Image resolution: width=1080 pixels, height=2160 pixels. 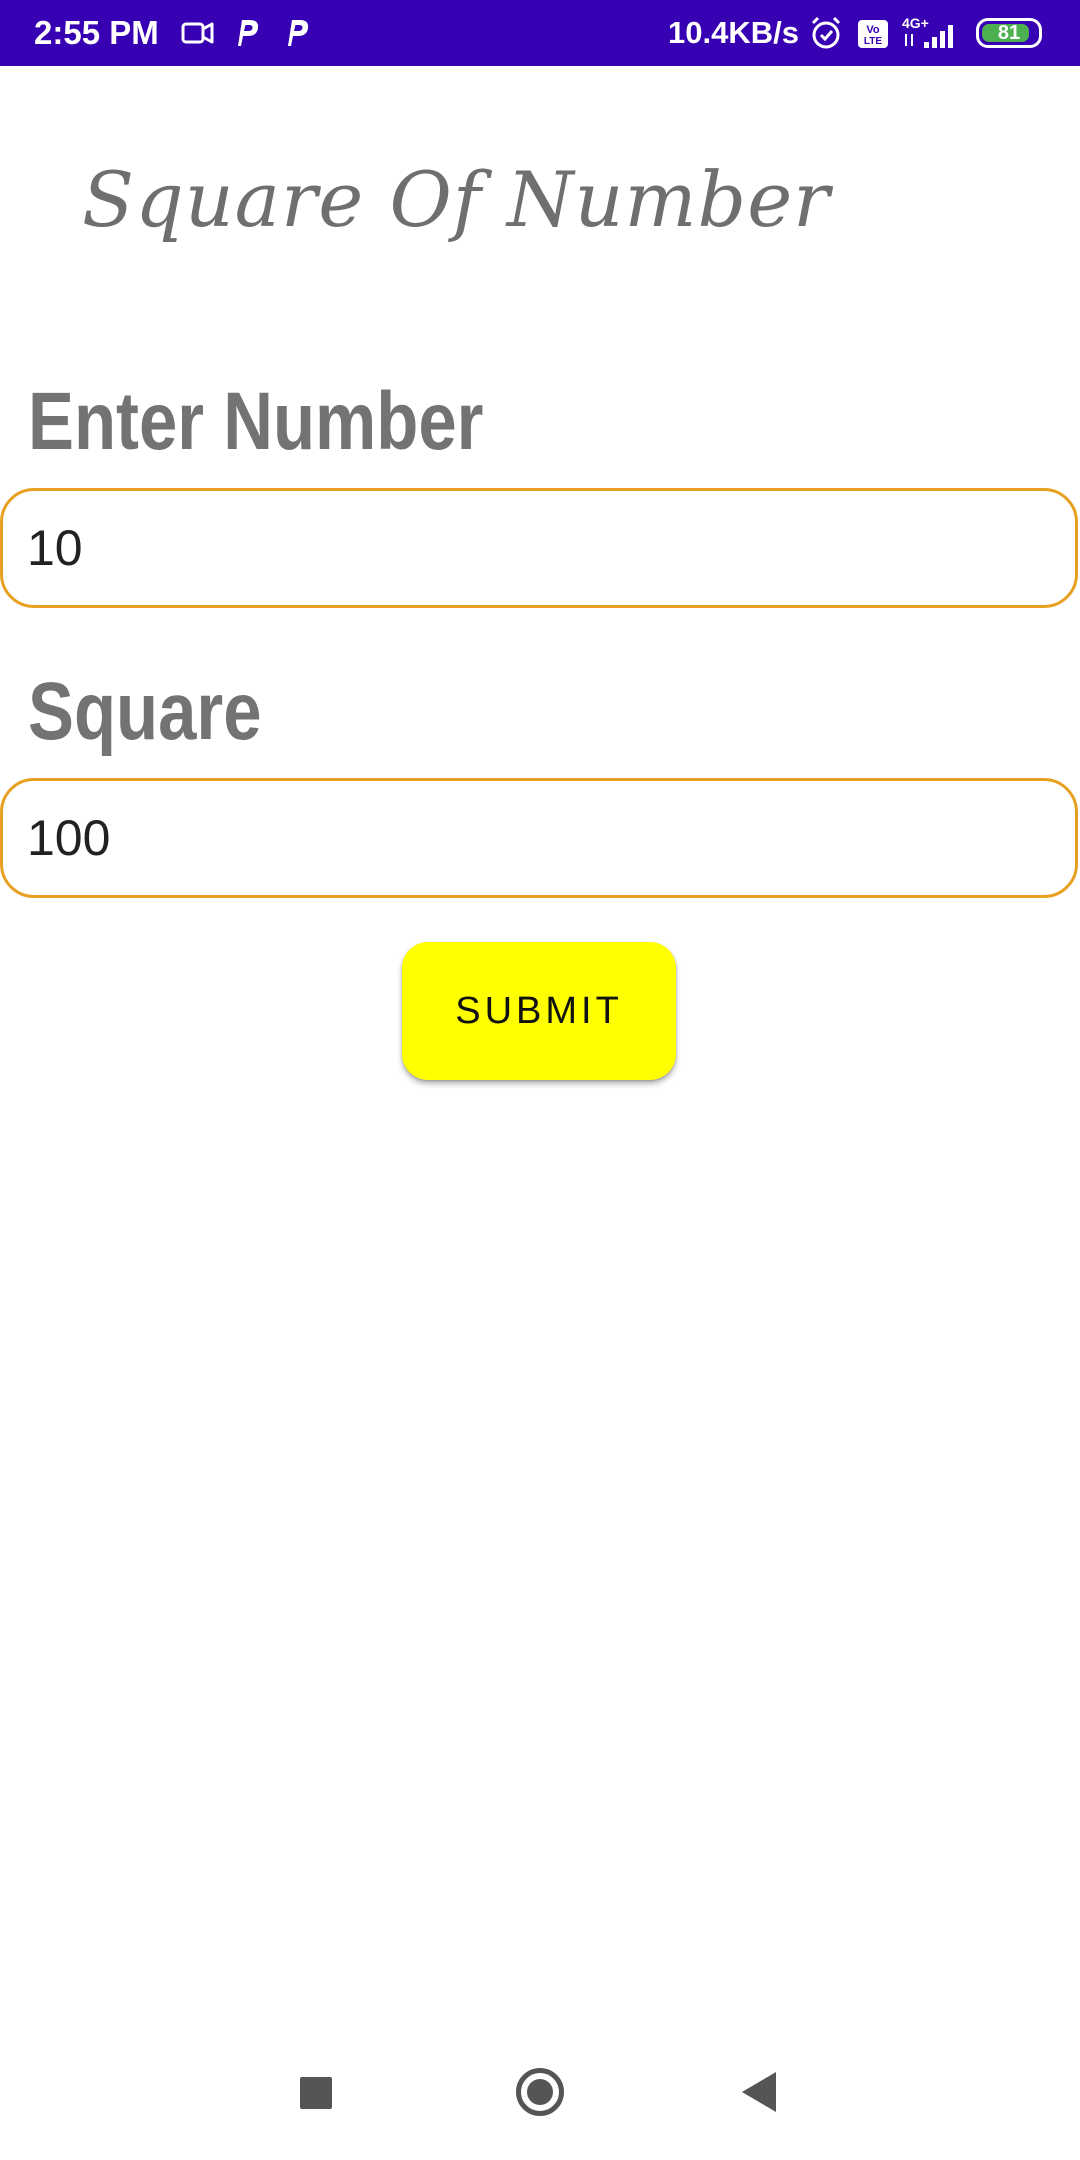 I want to click on home-icon, so click(x=540, y=2092).